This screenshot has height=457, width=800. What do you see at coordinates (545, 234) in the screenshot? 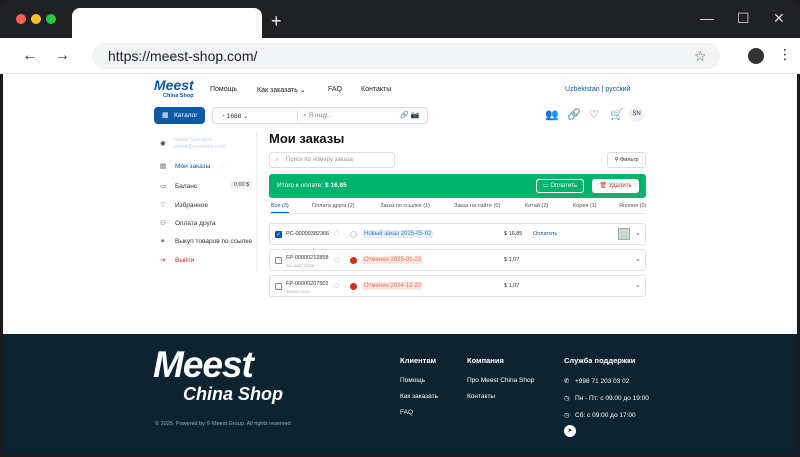
I see `order-pay-link: Оплатить` at bounding box center [545, 234].